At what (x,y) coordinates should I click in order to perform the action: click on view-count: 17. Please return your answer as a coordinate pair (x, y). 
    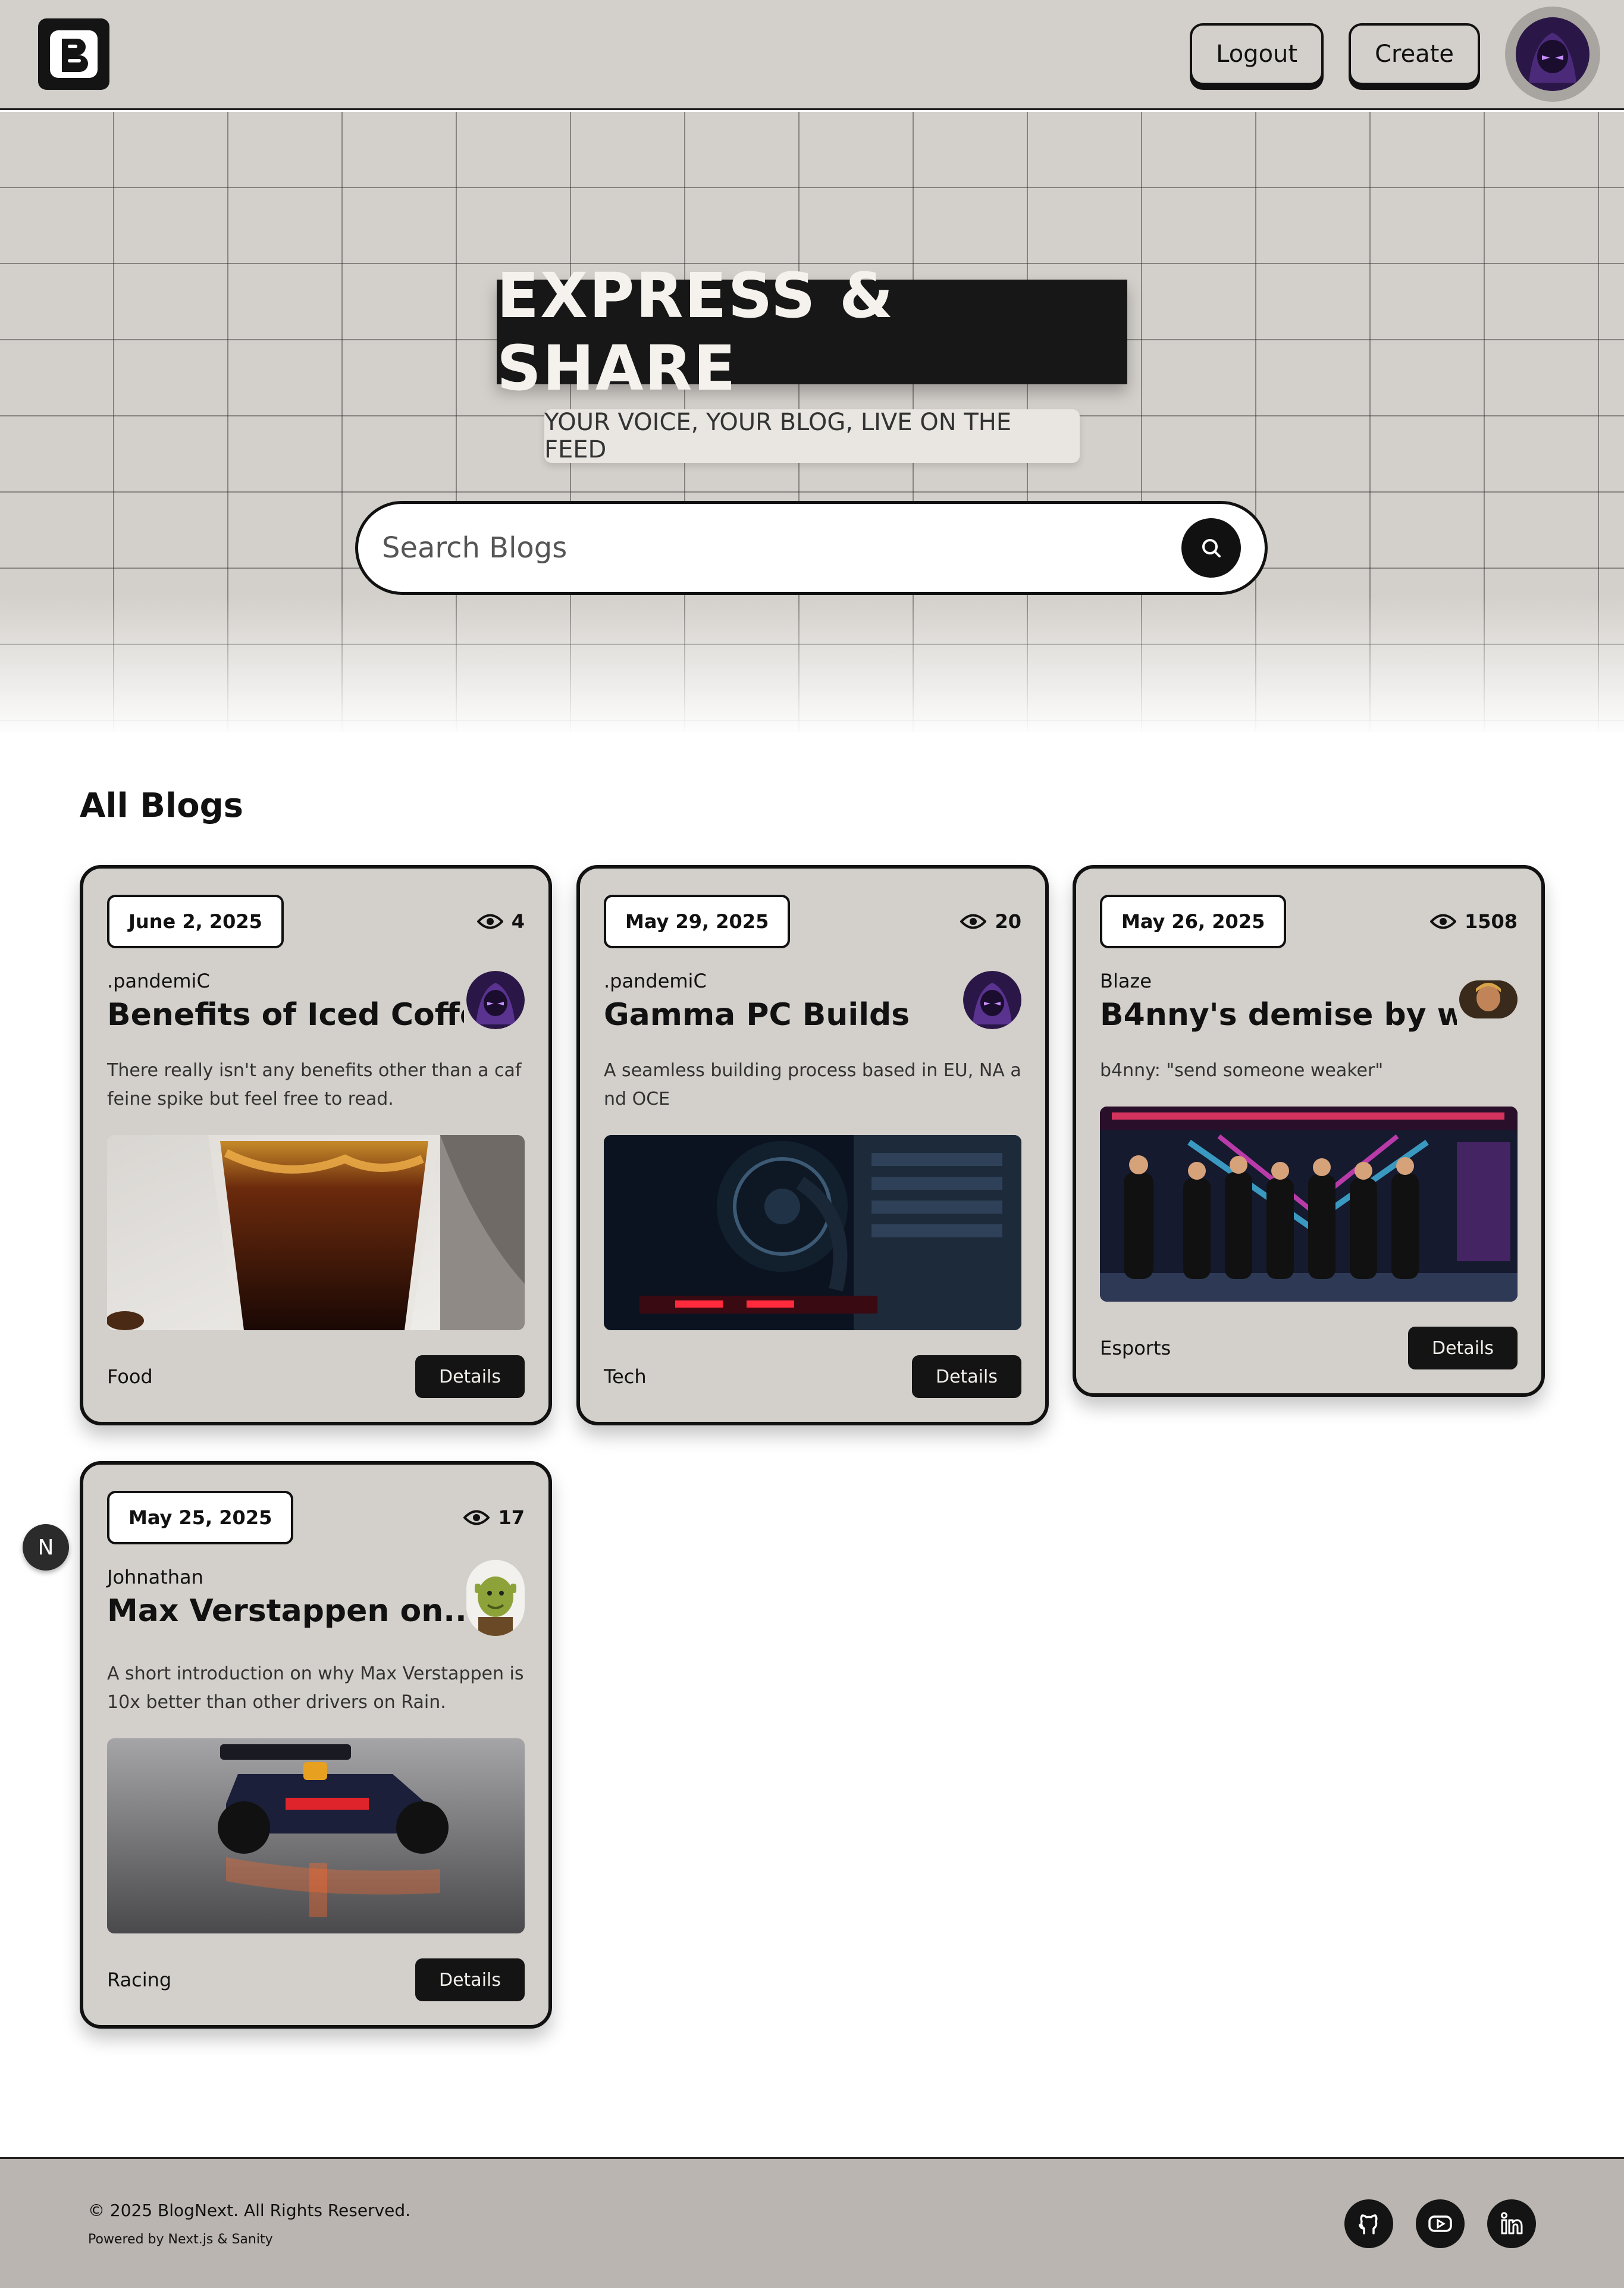
    Looking at the image, I should click on (494, 1517).